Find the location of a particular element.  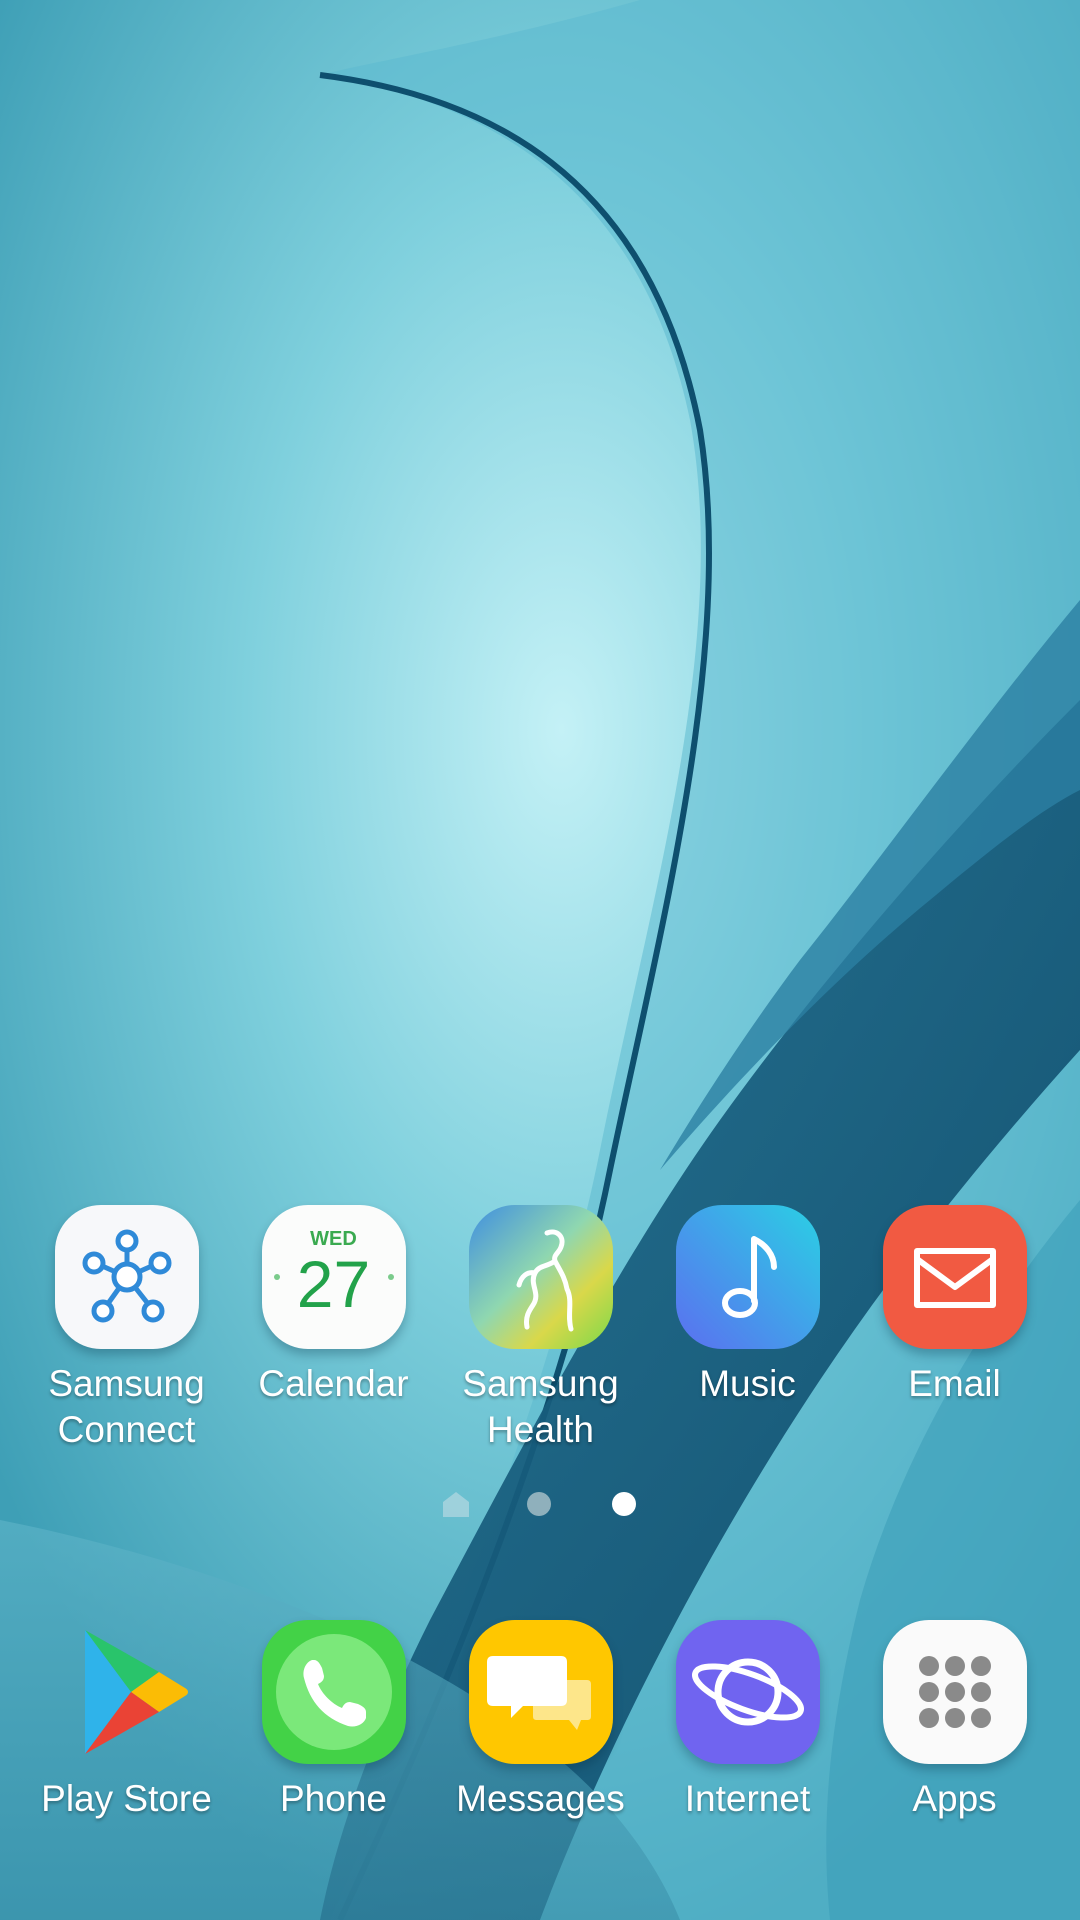

music-note-icon is located at coordinates (747, 1277).